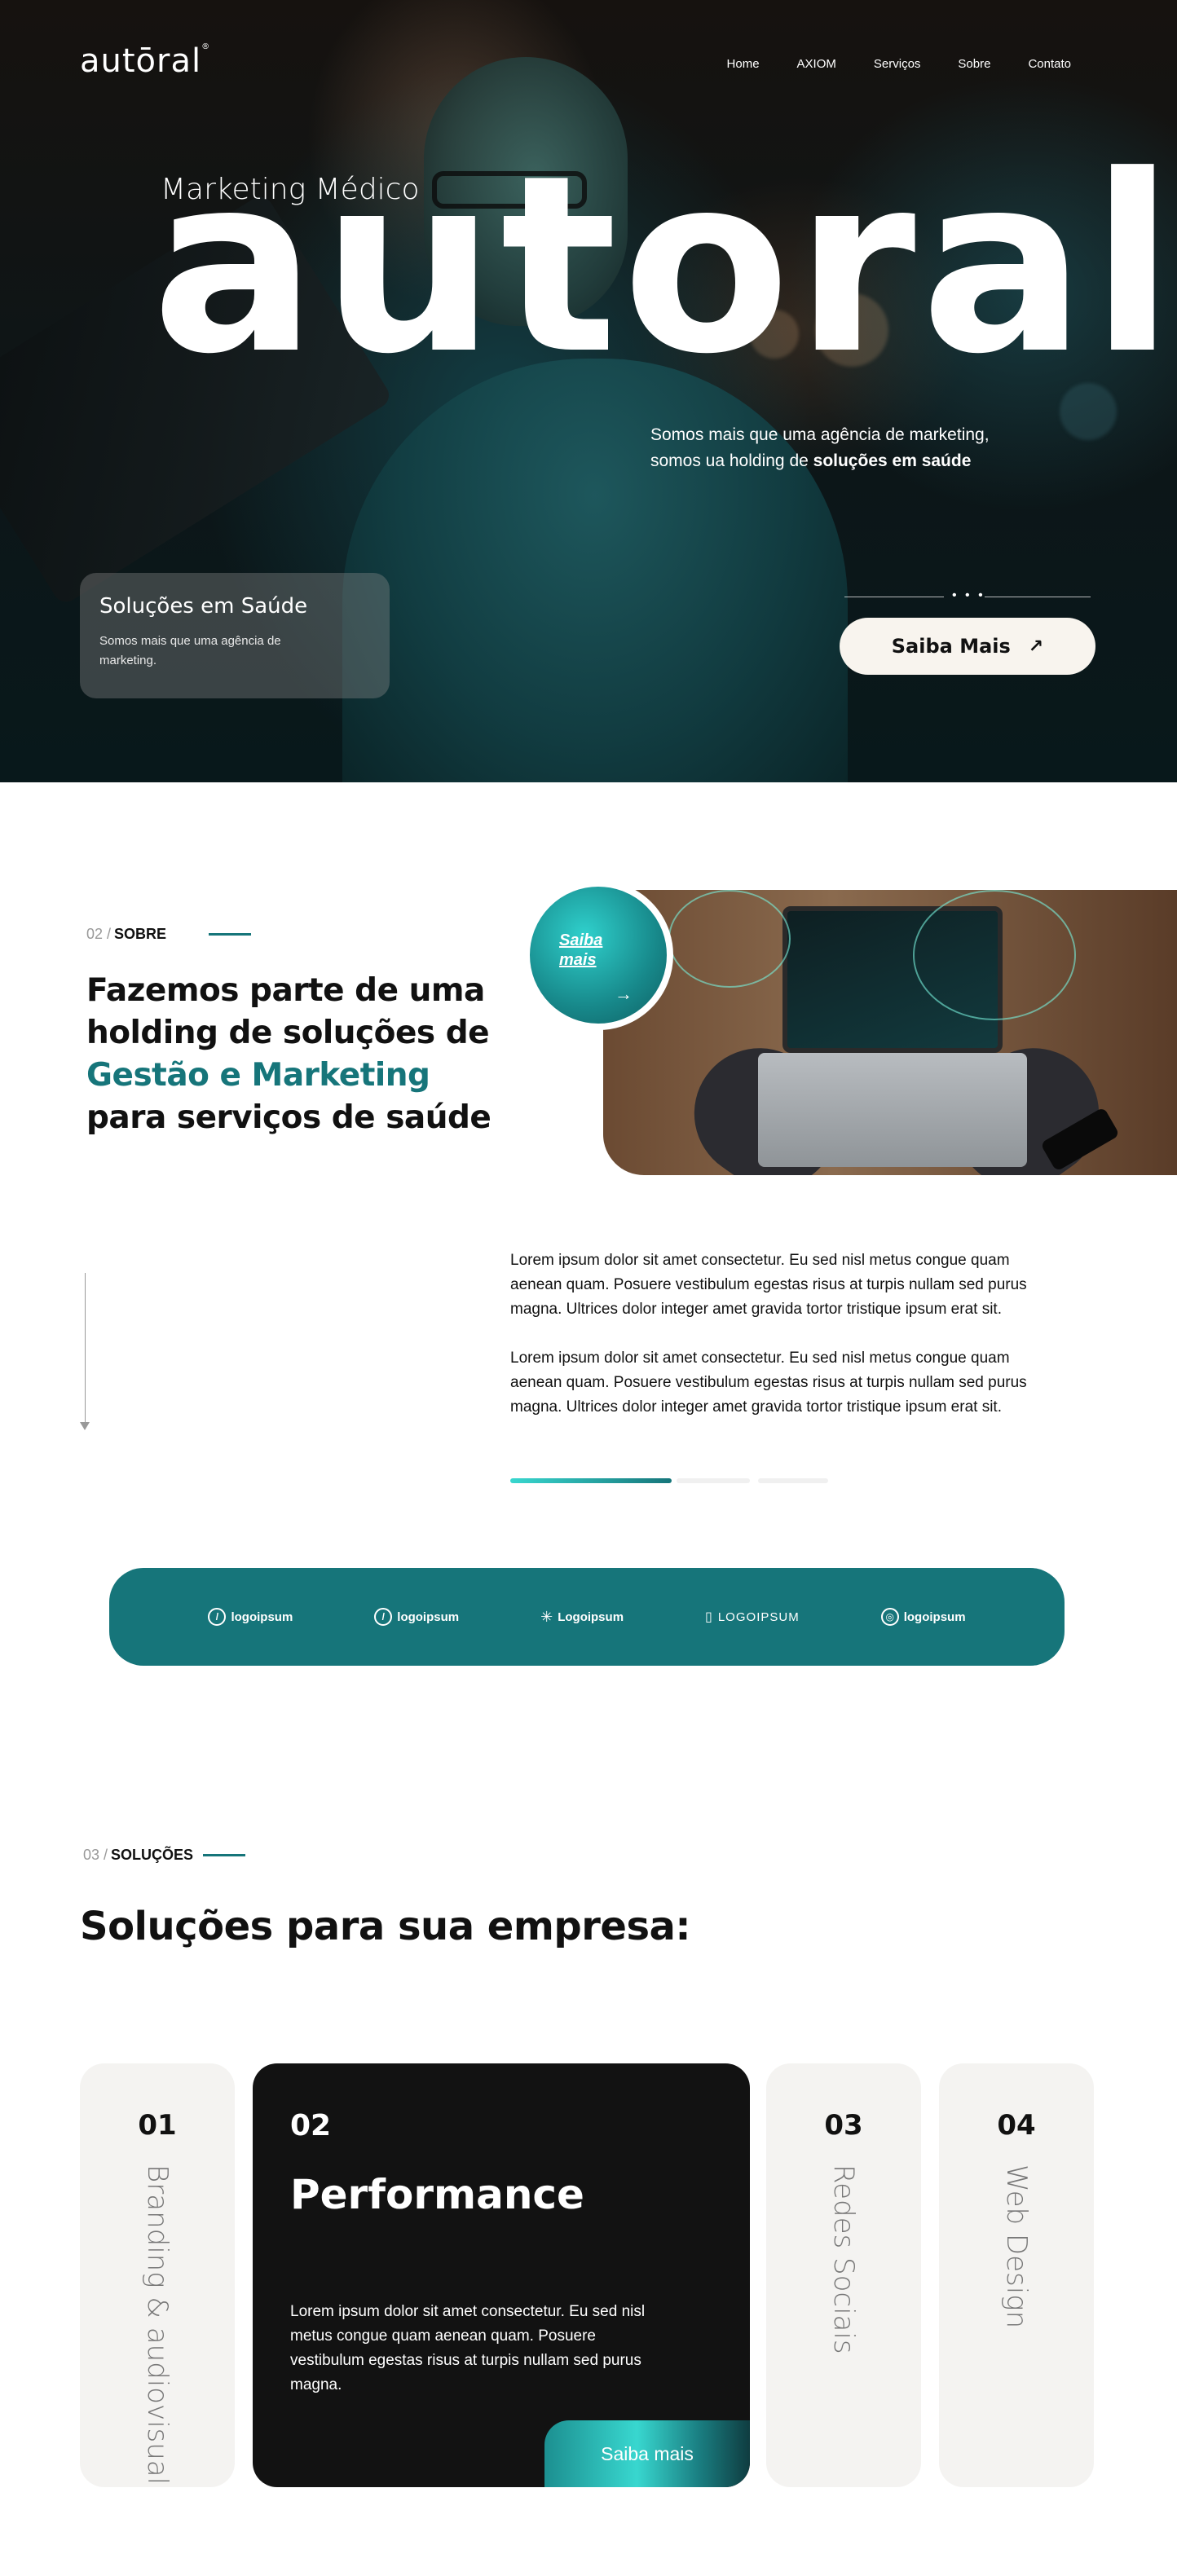 Image resolution: width=1177 pixels, height=2576 pixels. Describe the element at coordinates (141, 61) in the screenshot. I see `logo-text: autōral` at that location.